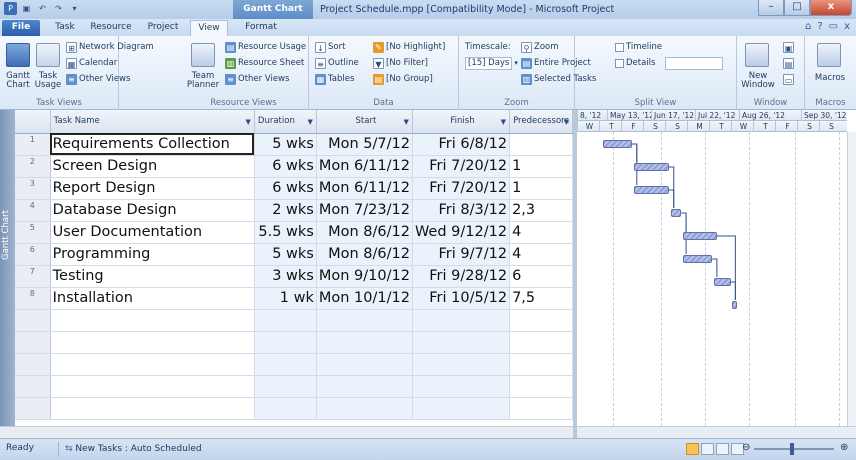 The height and width of the screenshot is (460, 856). I want to click on timeline-checkbox: Timeline, so click(638, 47).